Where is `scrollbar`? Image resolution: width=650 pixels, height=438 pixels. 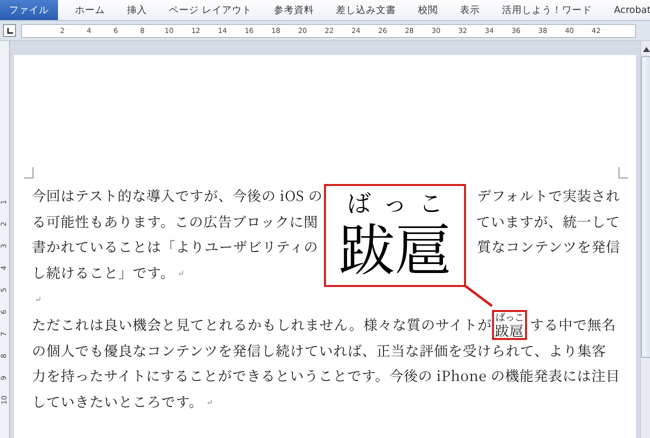
scrollbar is located at coordinates (645, 239).